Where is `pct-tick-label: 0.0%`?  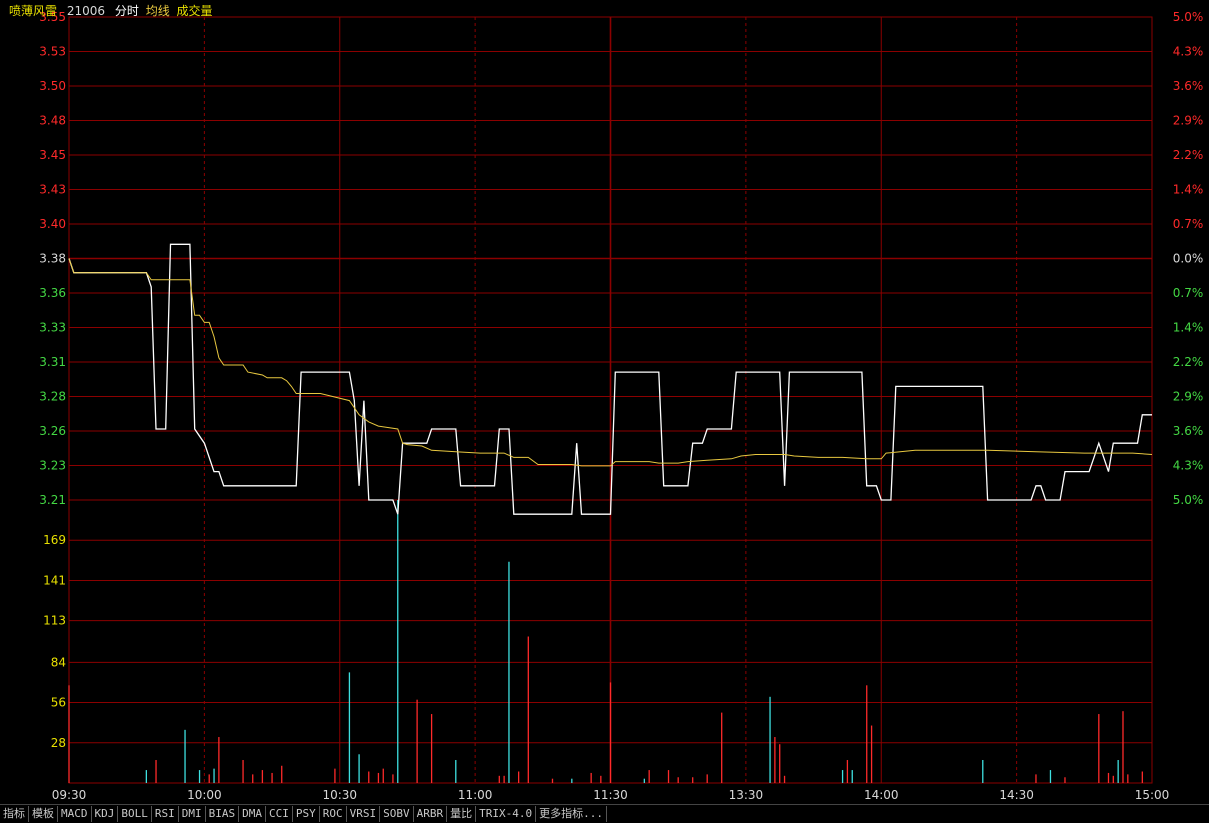
pct-tick-label: 0.0% is located at coordinates (1188, 259).